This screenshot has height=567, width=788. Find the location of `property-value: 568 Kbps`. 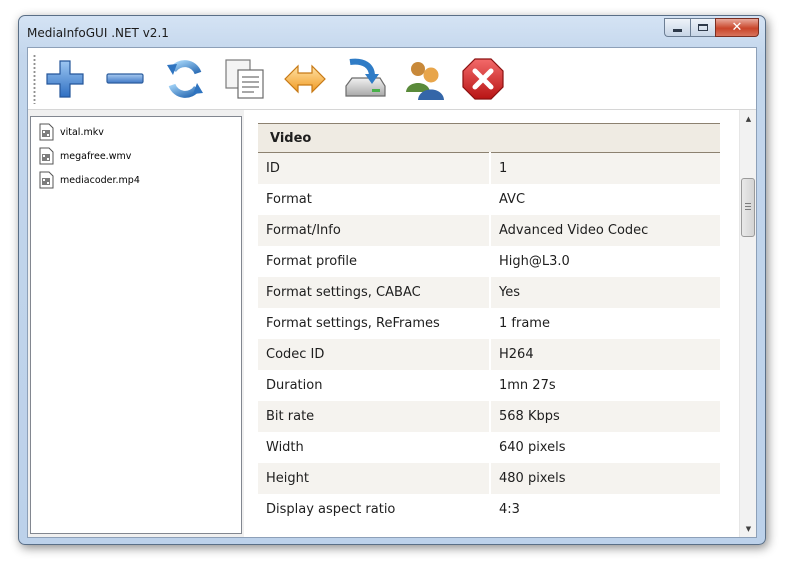

property-value: 568 Kbps is located at coordinates (605, 416).